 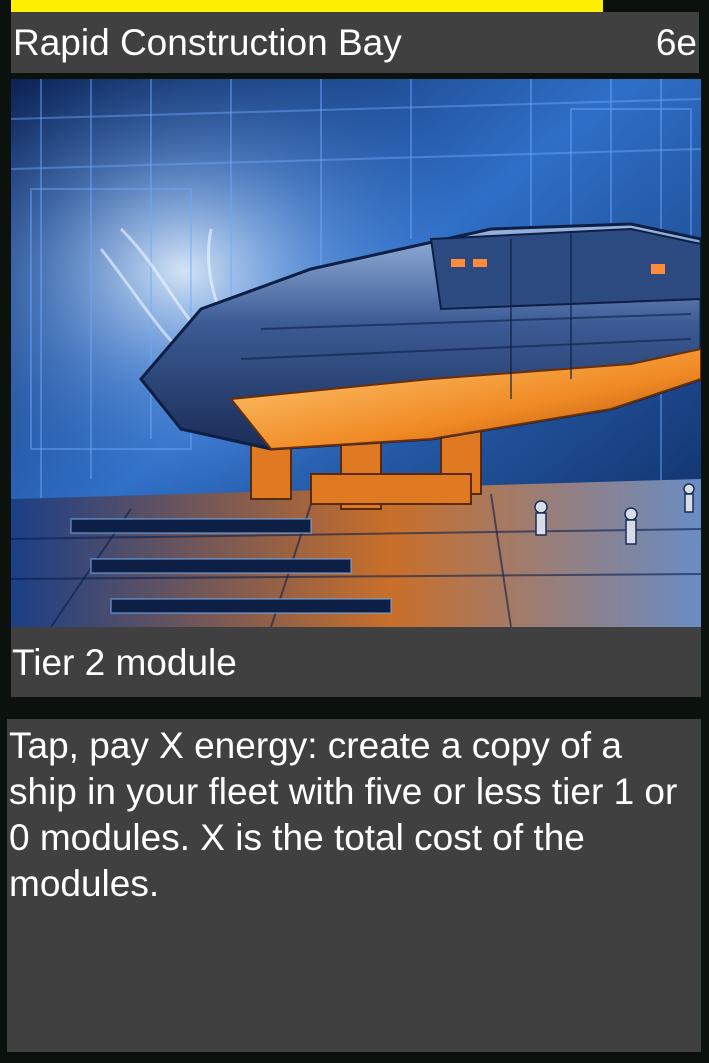 I want to click on progress-bar, so click(x=355, y=6).